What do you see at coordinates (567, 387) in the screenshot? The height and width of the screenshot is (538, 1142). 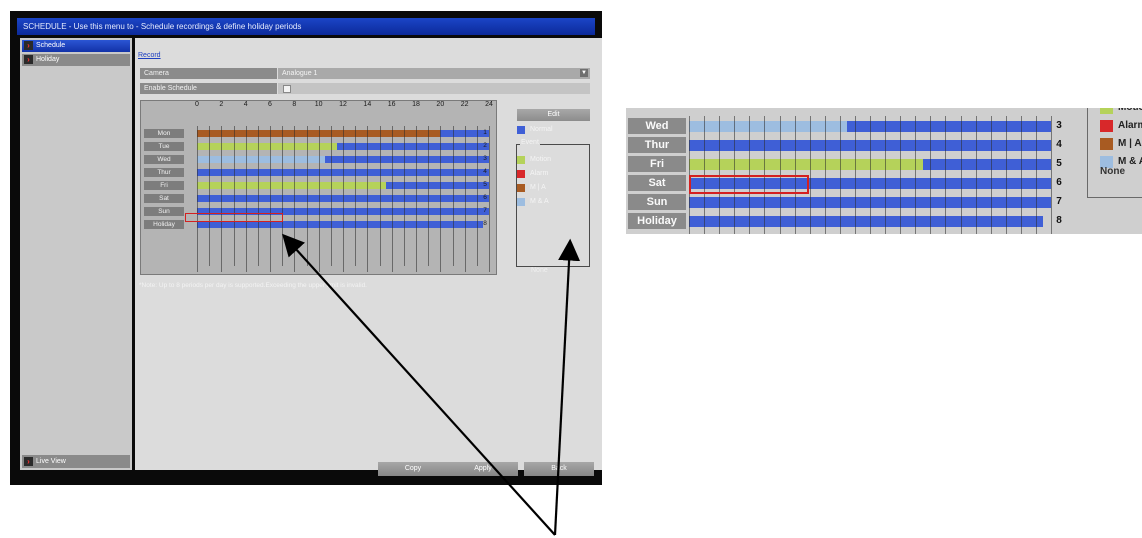 I see `arrow-to-none` at bounding box center [567, 387].